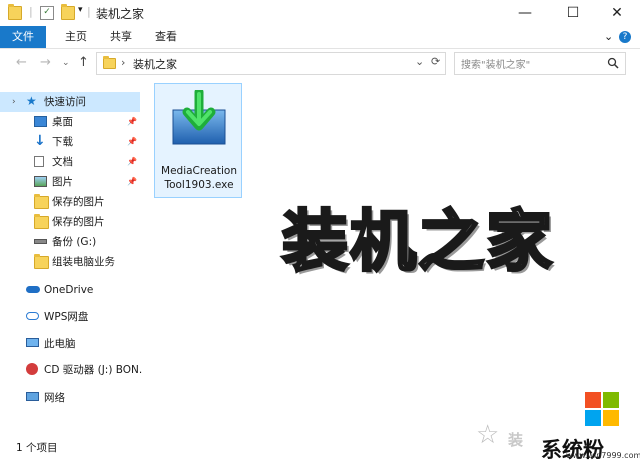  What do you see at coordinates (40, 141) in the screenshot?
I see `download-icon: ↓` at bounding box center [40, 141].